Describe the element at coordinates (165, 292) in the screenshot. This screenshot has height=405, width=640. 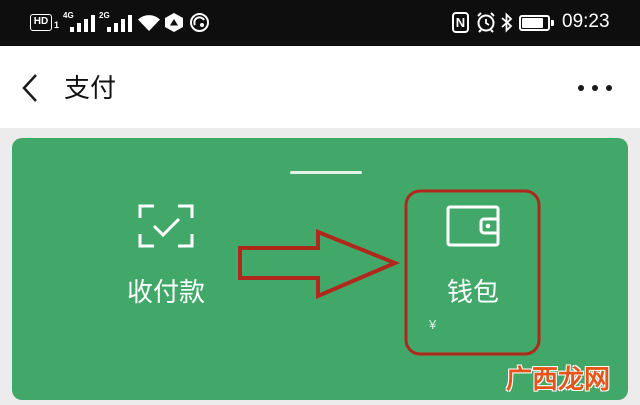
I see `receive-pay-label: 收付款` at that location.